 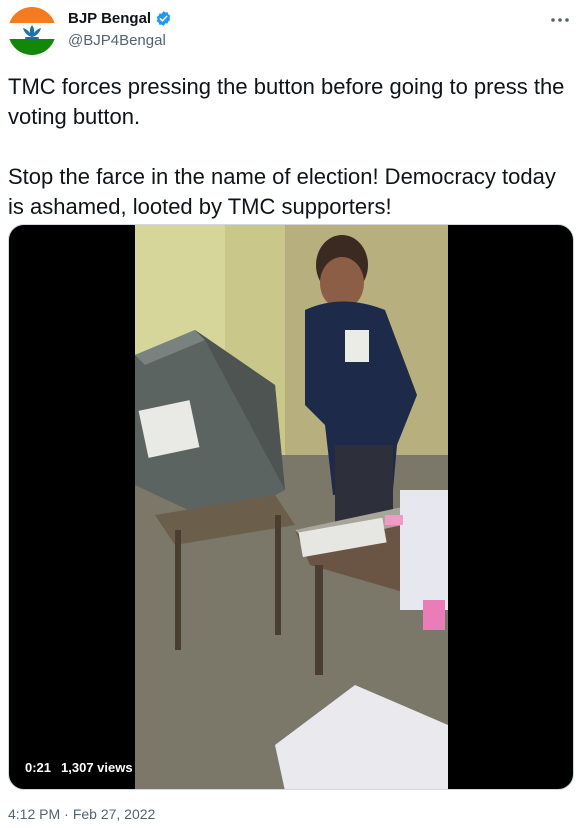 I want to click on author-name: BJP Bengal, so click(x=120, y=18).